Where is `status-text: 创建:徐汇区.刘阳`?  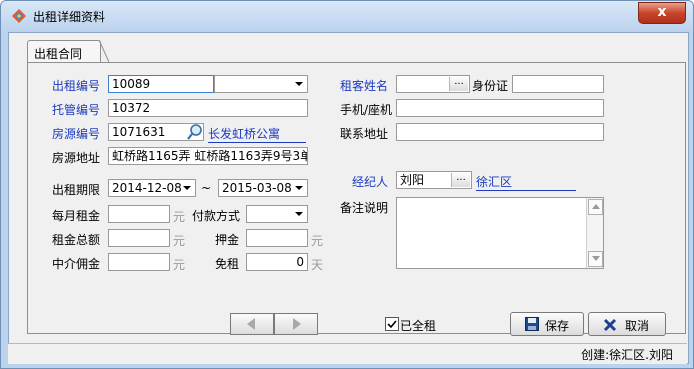 status-text: 创建:徐汇区.刘阳 is located at coordinates (627, 355).